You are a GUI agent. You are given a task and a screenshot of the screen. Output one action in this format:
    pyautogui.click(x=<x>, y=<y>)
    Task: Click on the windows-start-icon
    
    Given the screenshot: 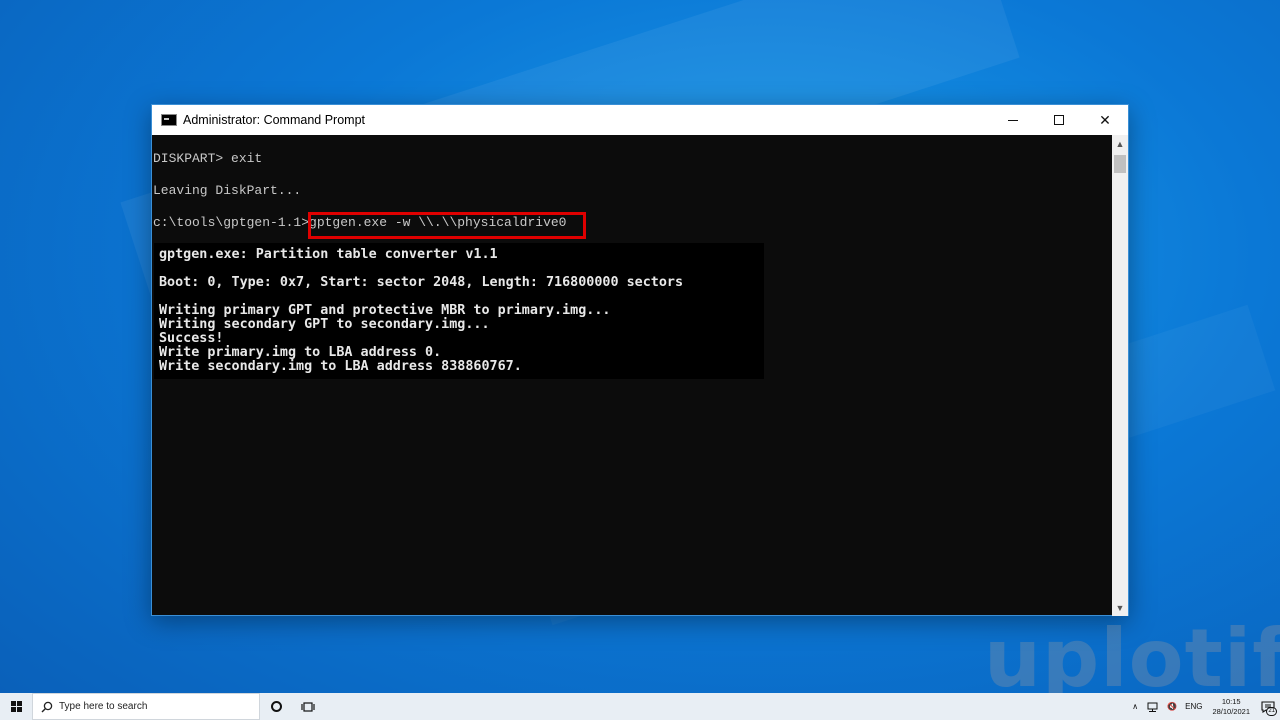 What is the action you would take?
    pyautogui.click(x=16, y=706)
    